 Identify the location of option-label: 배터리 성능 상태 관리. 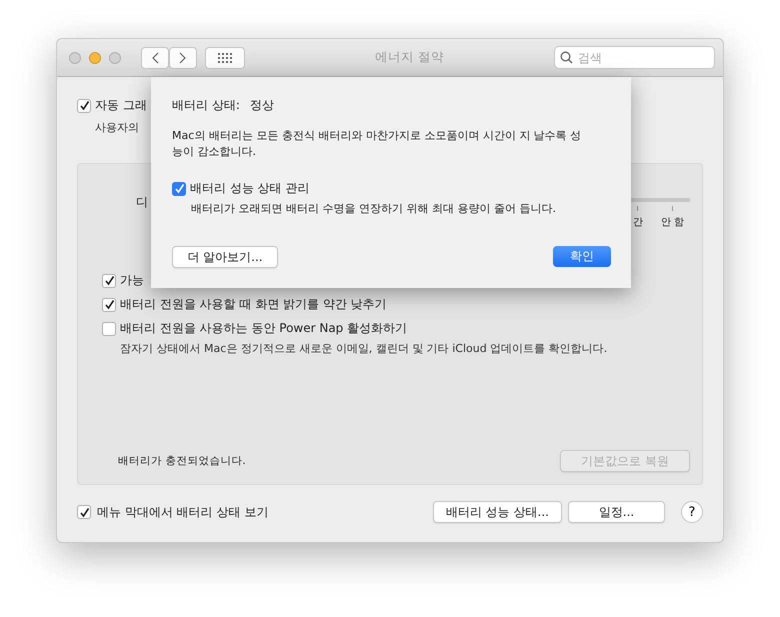
(250, 188).